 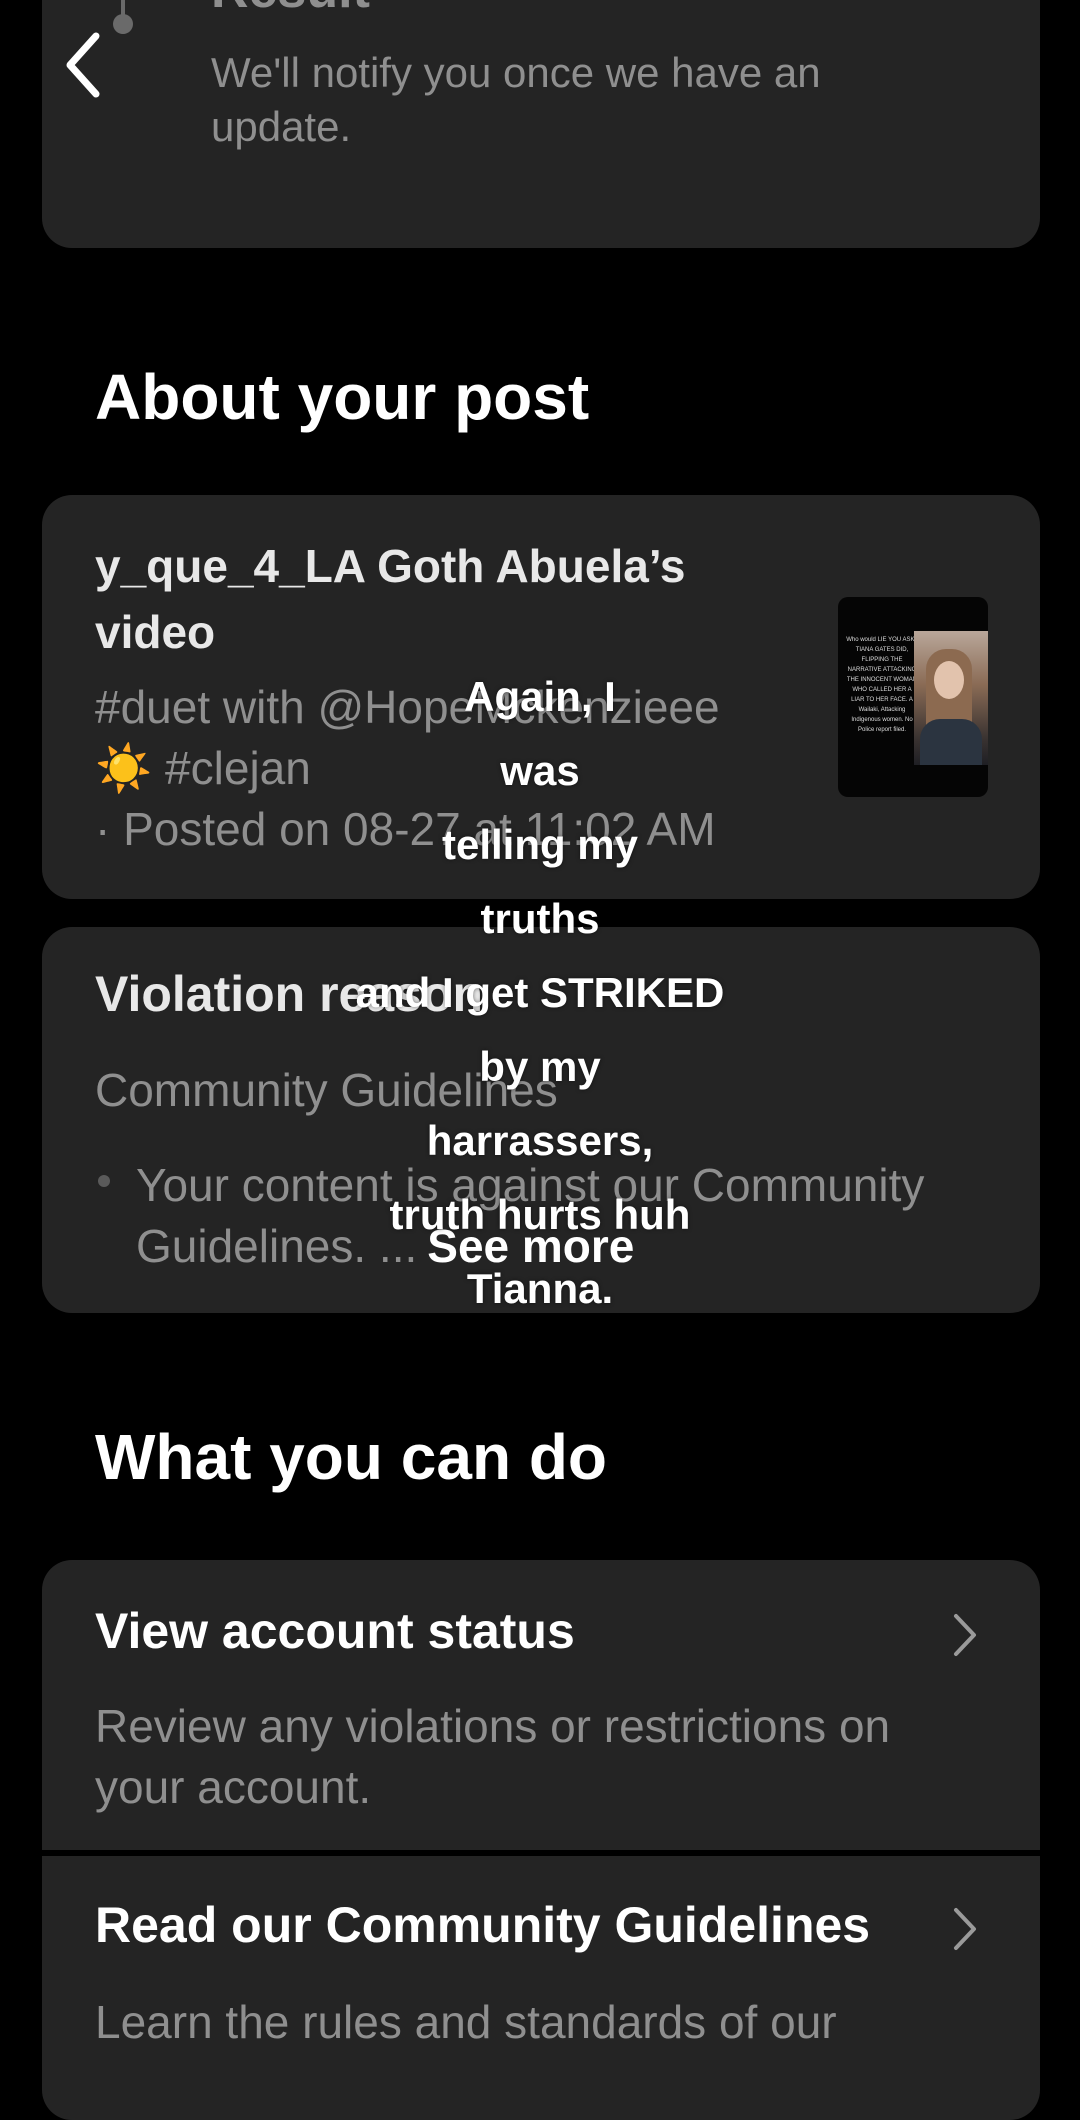 What do you see at coordinates (951, 698) in the screenshot?
I see `thumbnail-person-image` at bounding box center [951, 698].